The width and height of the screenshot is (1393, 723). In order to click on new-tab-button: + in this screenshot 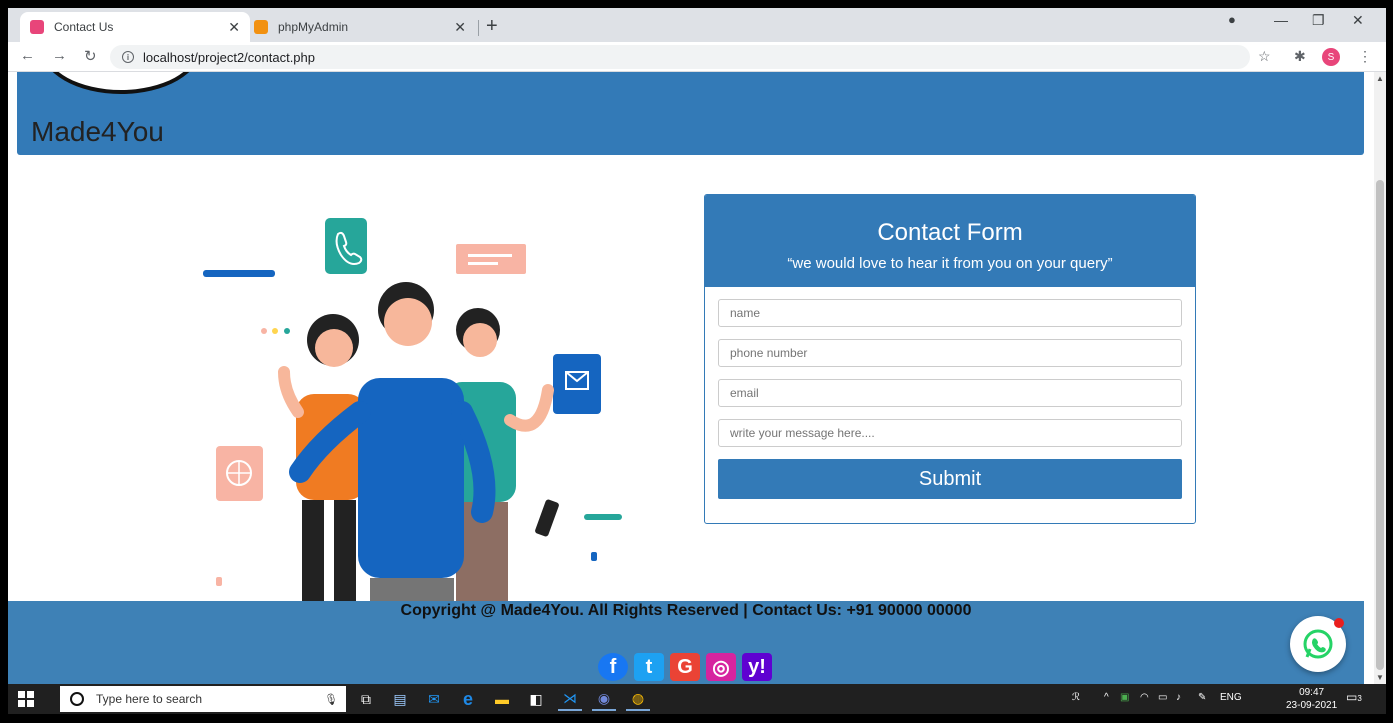, I will do `click(492, 26)`.